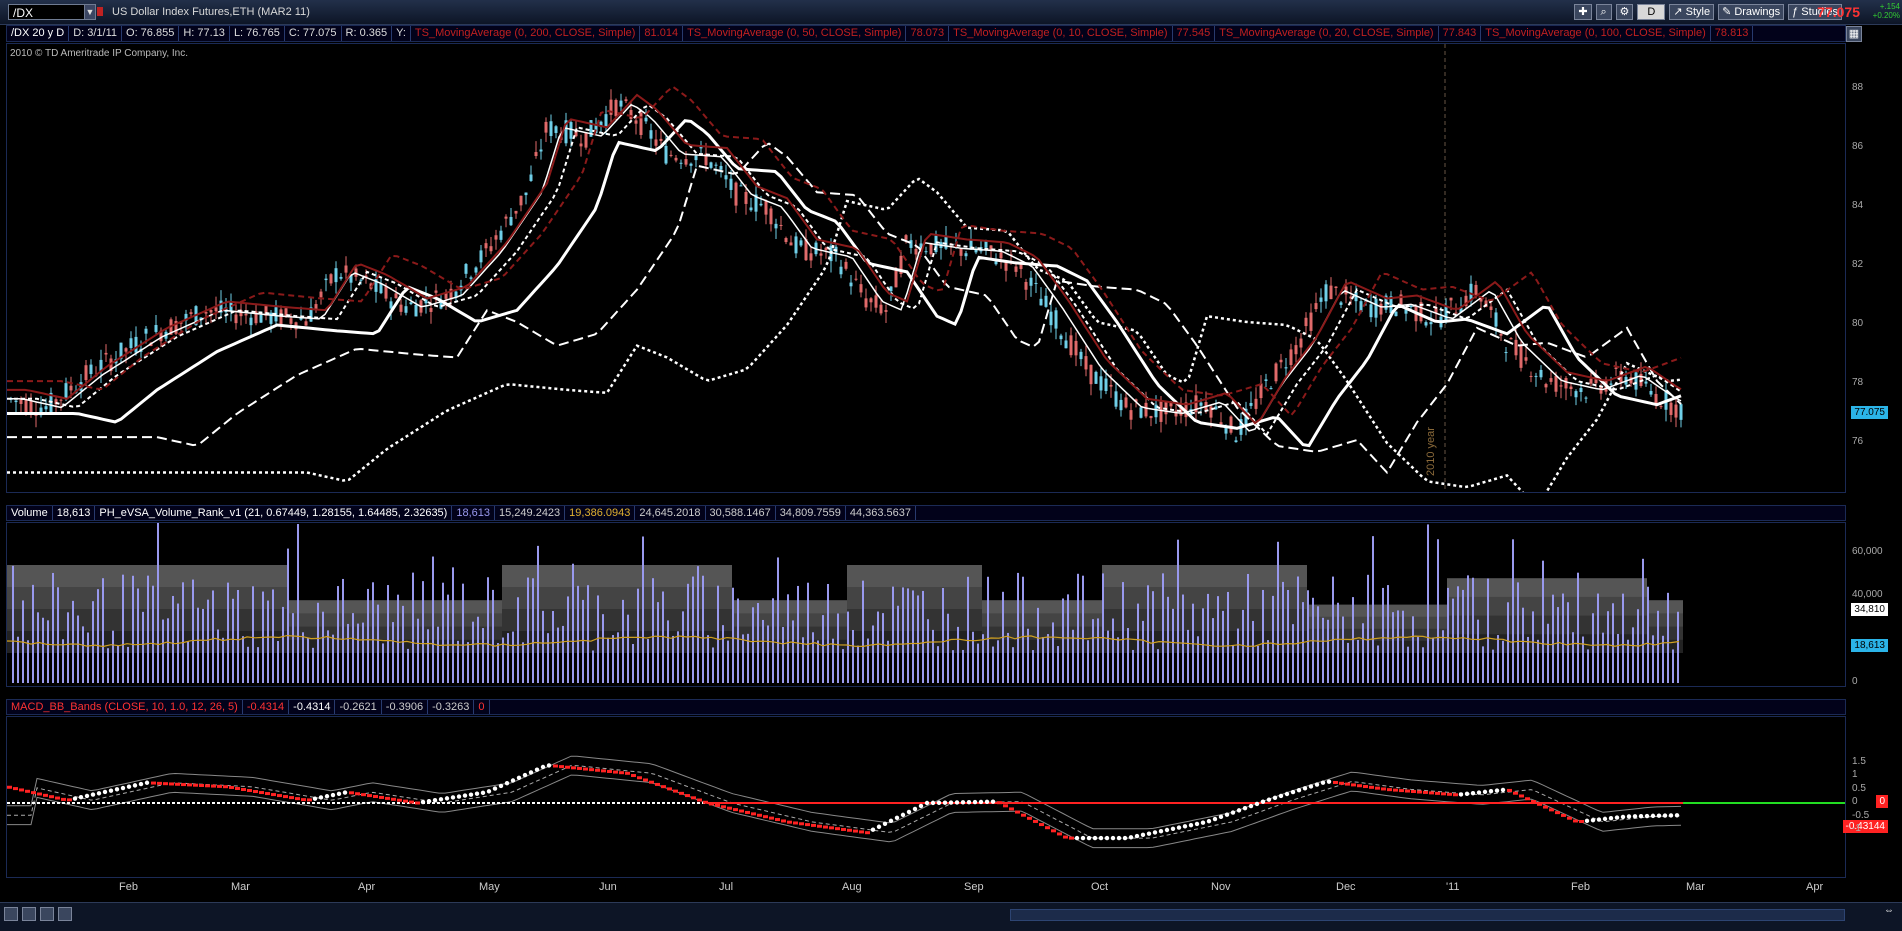 The image size is (1902, 931). What do you see at coordinates (811, 513) in the screenshot?
I see `evsa-value-6: 34,809.7559` at bounding box center [811, 513].